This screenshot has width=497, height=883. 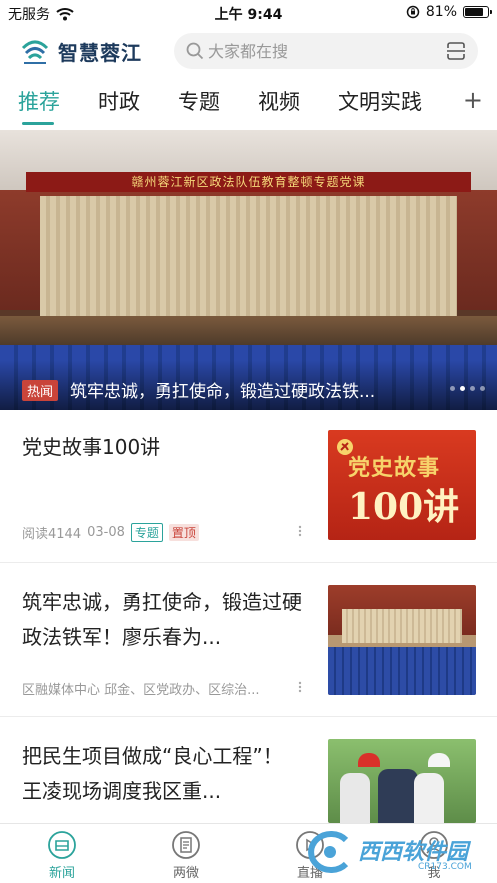 I want to click on search-input, so click(x=318, y=51).